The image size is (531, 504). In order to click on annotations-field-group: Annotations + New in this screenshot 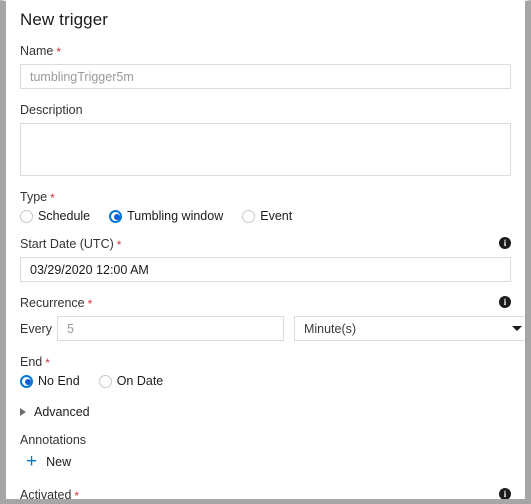, I will do `click(265, 452)`.